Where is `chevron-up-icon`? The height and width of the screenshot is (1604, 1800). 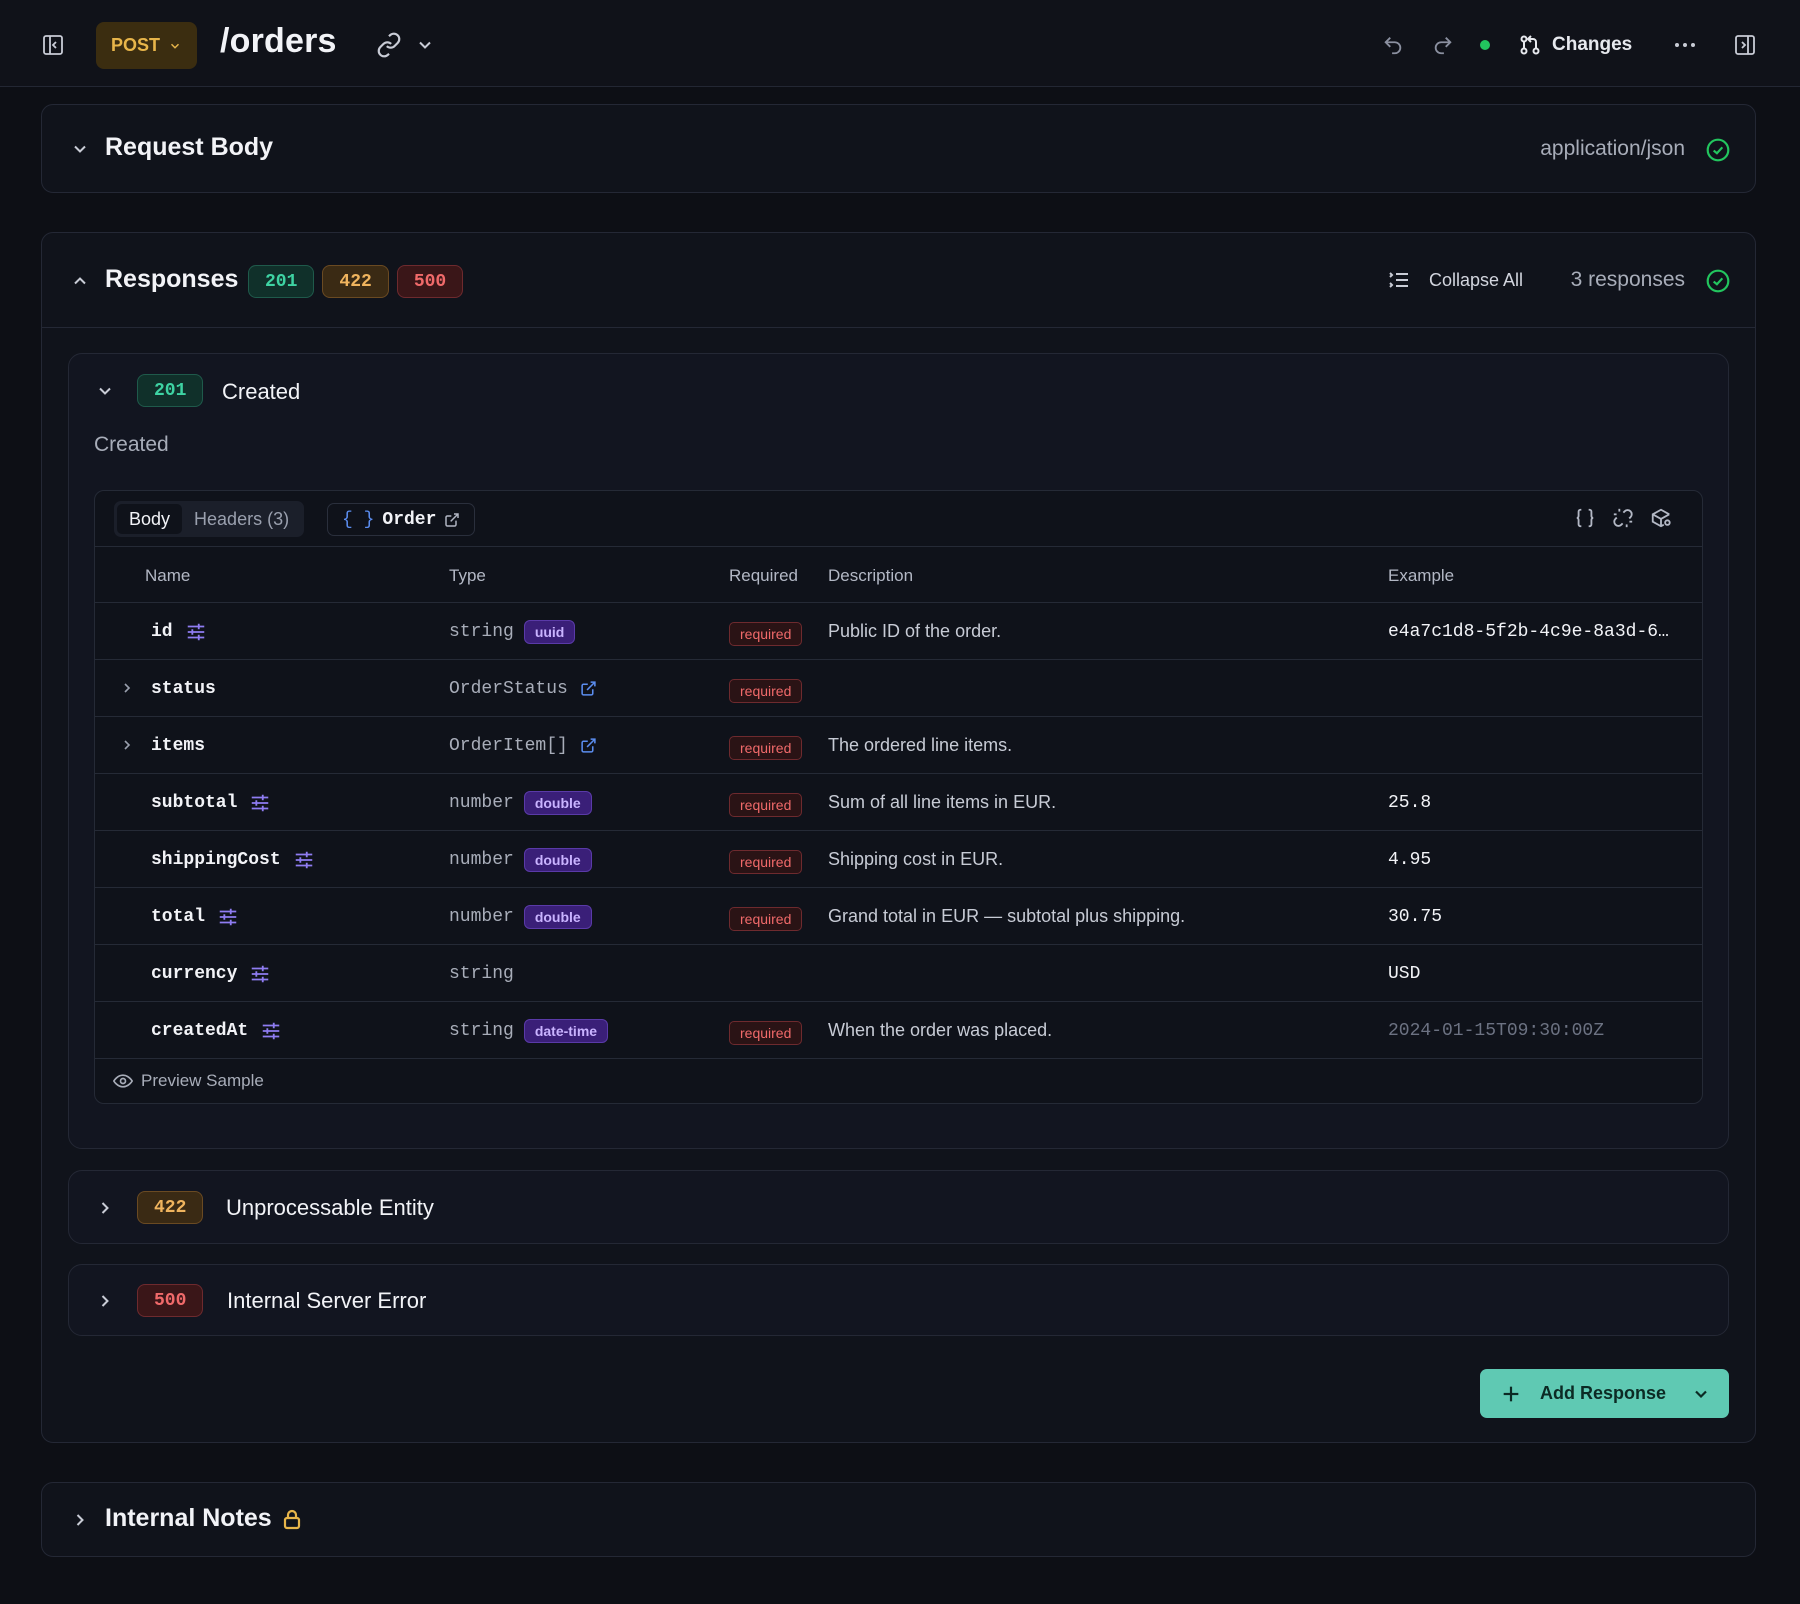 chevron-up-icon is located at coordinates (80, 281).